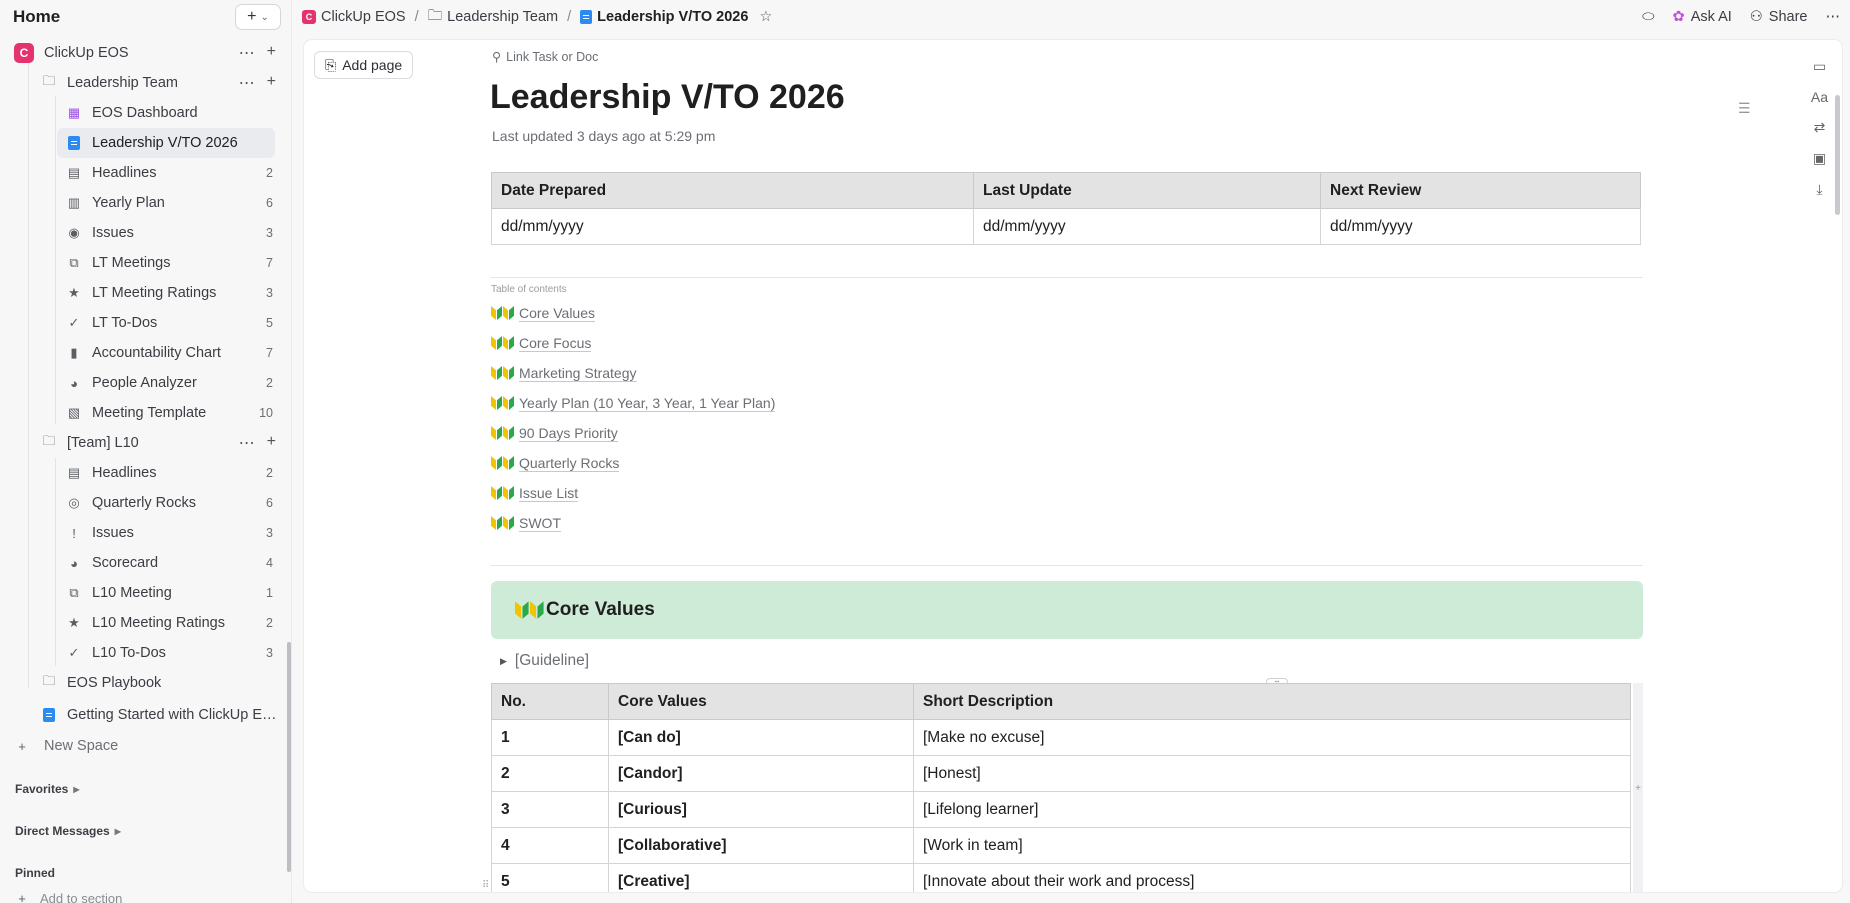 This screenshot has height=903, width=1850. What do you see at coordinates (550, 773) in the screenshot?
I see `table-cell: 2` at bounding box center [550, 773].